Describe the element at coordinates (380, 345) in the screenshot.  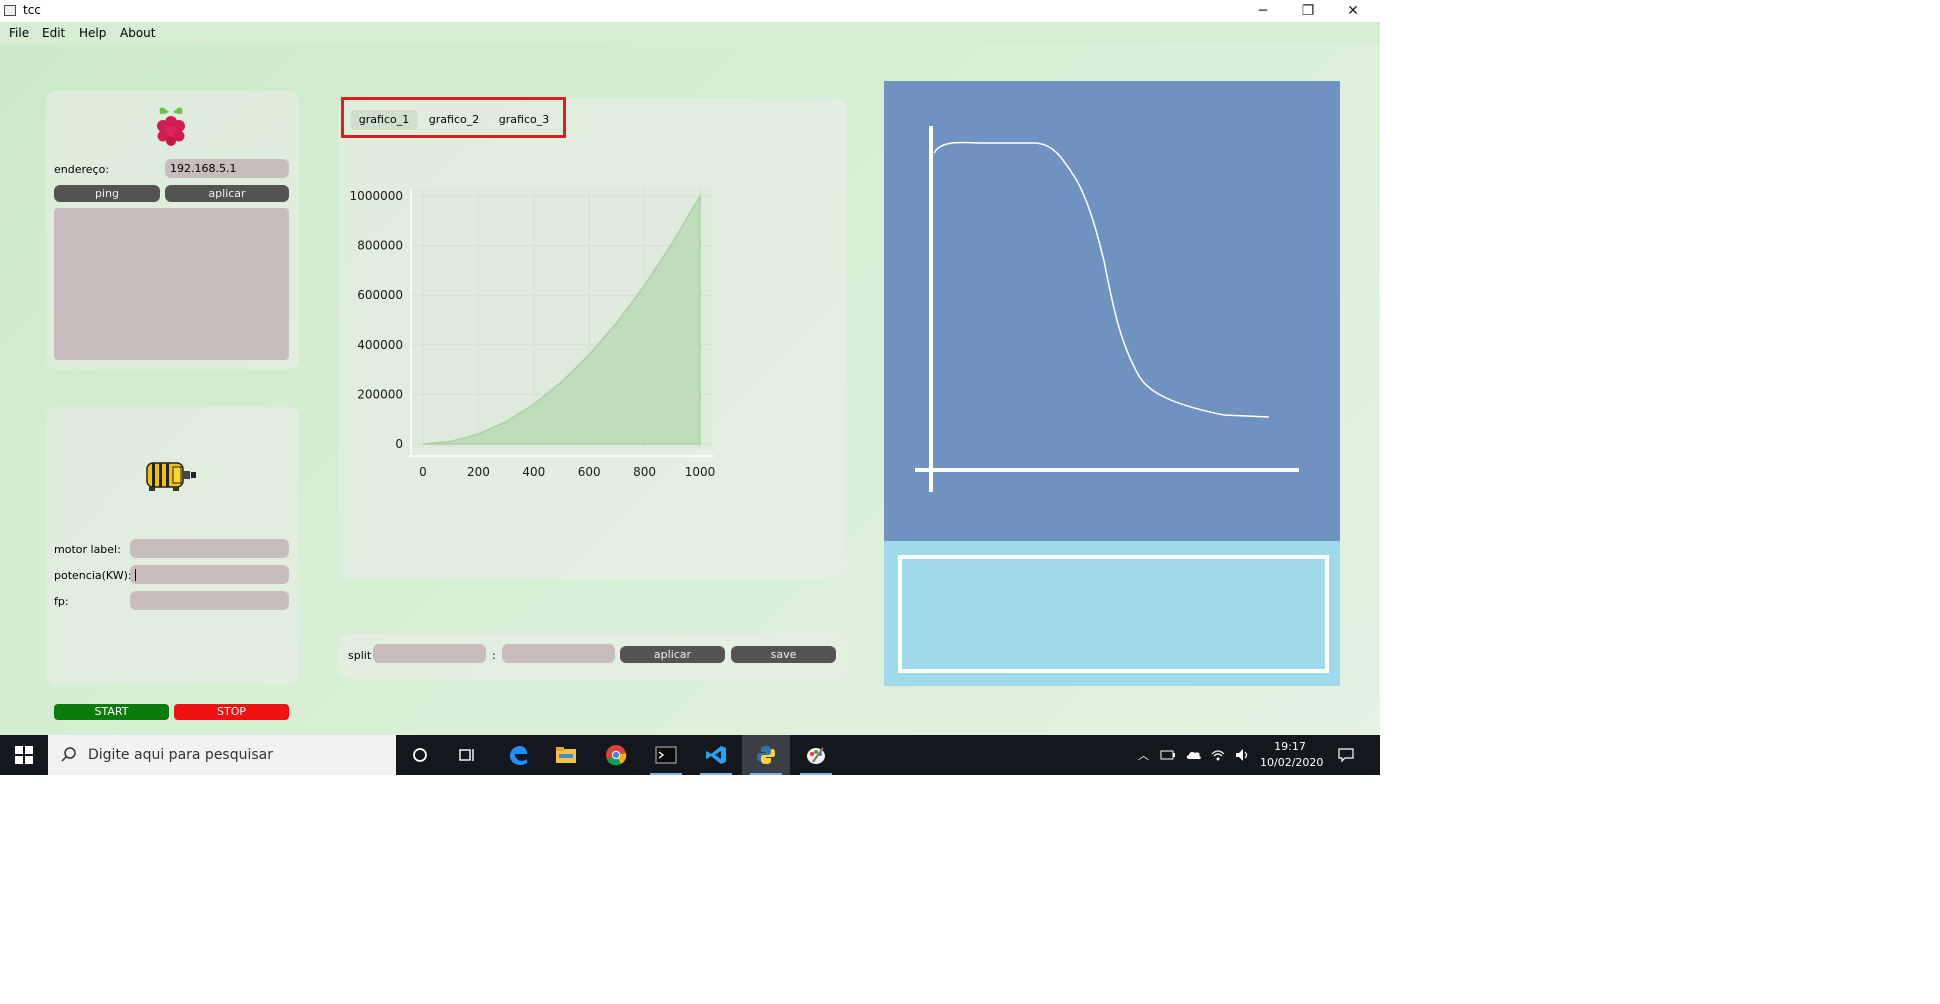
I see `y-tick-label: 400000` at that location.